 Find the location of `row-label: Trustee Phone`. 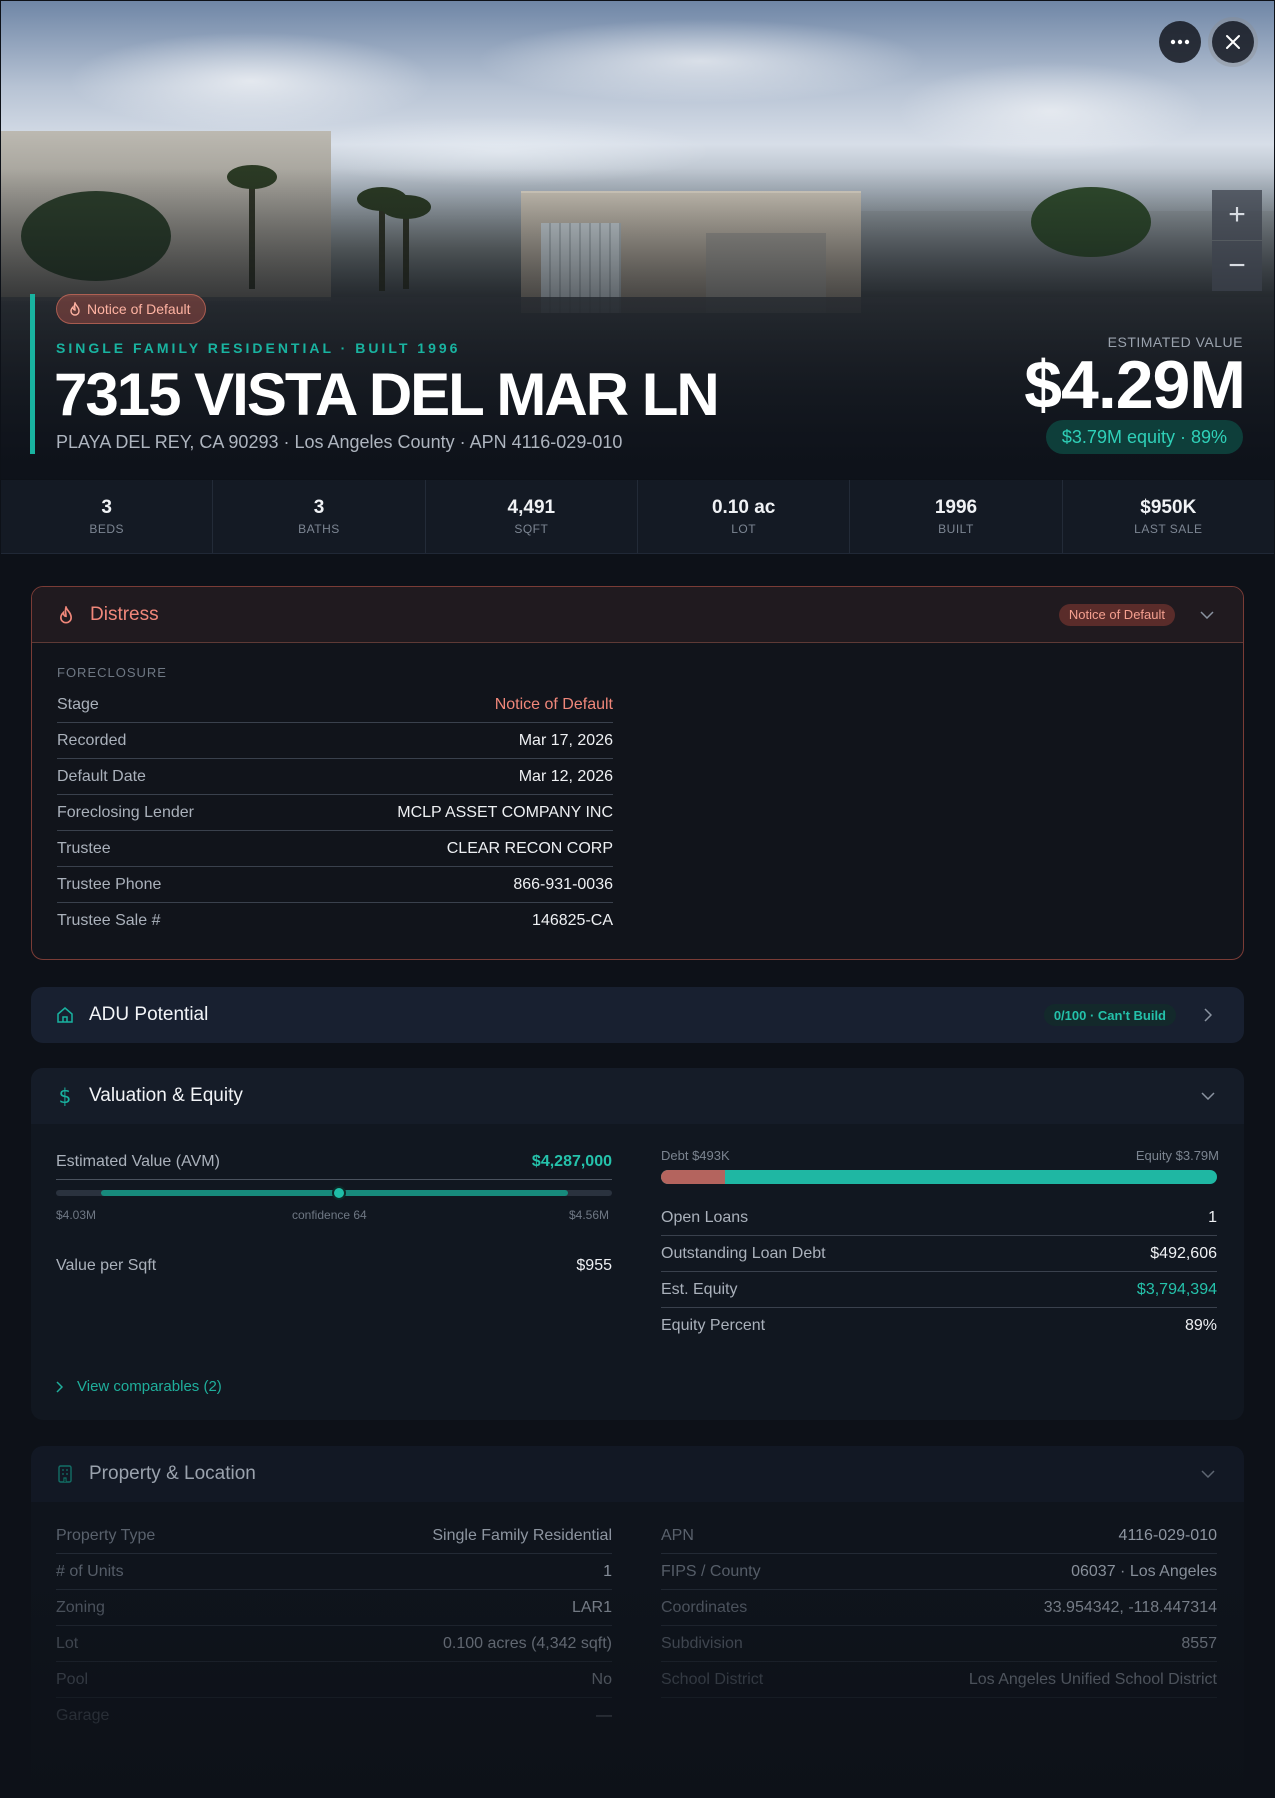

row-label: Trustee Phone is located at coordinates (109, 884).